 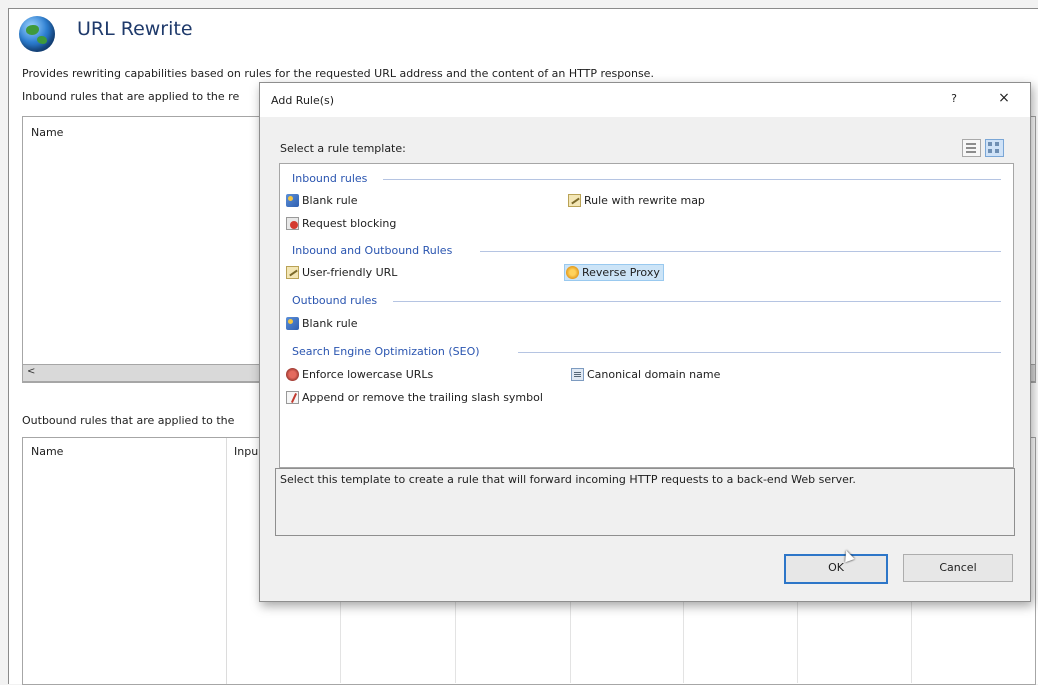 What do you see at coordinates (644, 200) in the screenshot?
I see `template-label: Rule with rewrite map` at bounding box center [644, 200].